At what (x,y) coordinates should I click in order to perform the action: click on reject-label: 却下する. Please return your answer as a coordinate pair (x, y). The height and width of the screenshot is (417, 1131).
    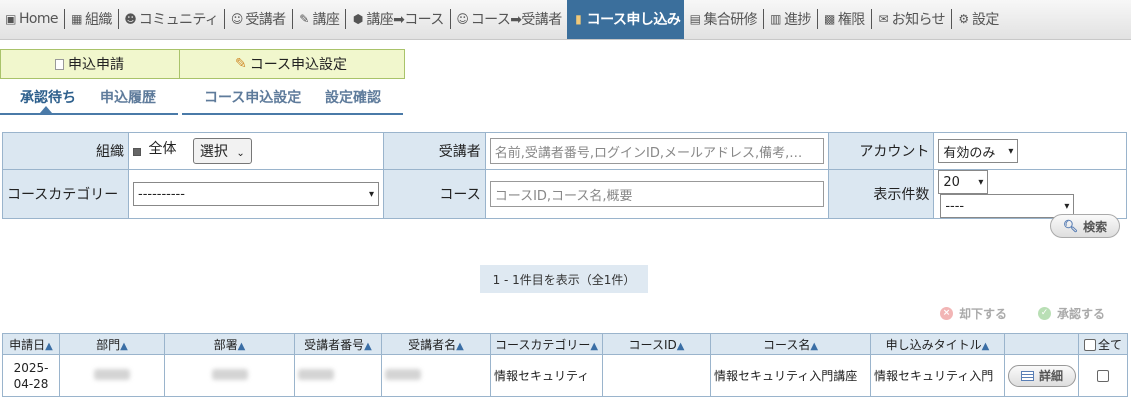
    Looking at the image, I should click on (983, 314).